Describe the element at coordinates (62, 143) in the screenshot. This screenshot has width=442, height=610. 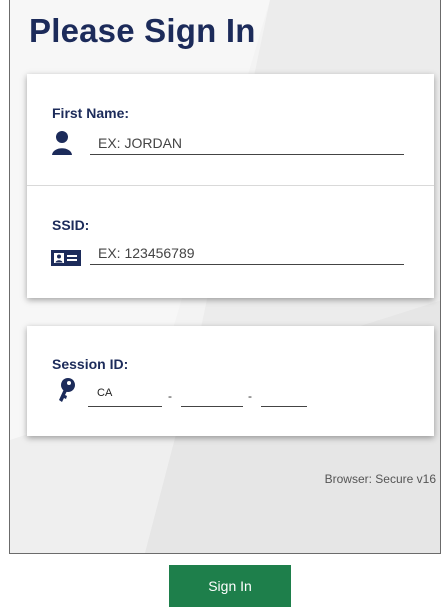
I see `person-icon` at that location.